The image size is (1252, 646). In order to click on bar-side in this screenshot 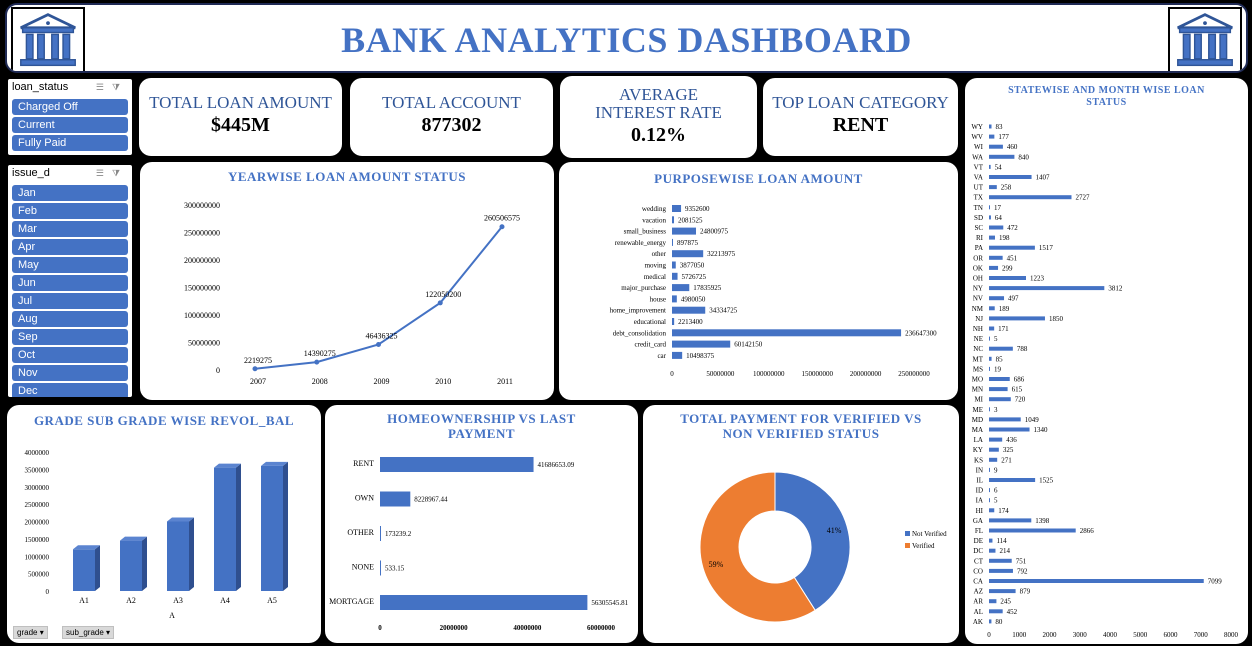, I will do `click(144, 563)`.